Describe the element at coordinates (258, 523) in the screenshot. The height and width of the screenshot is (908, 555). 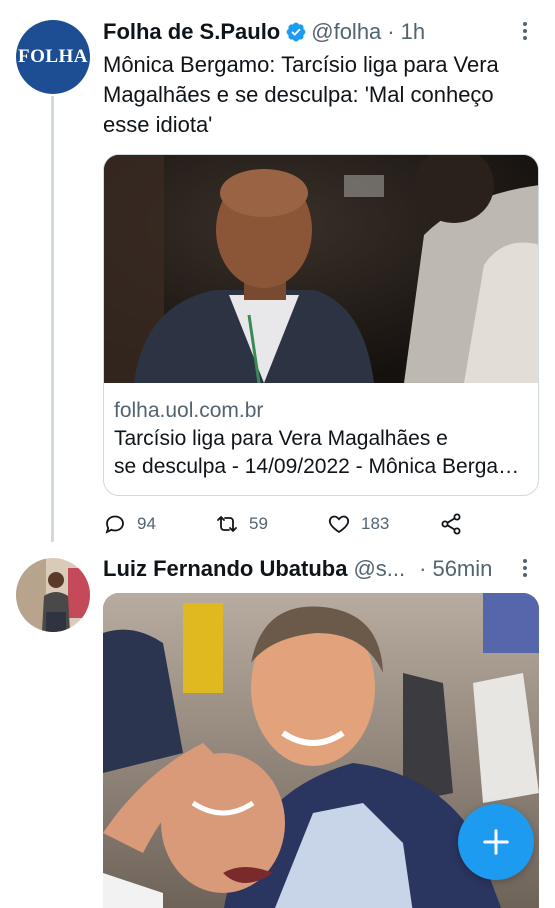
I see `retweet-count: 59` at that location.